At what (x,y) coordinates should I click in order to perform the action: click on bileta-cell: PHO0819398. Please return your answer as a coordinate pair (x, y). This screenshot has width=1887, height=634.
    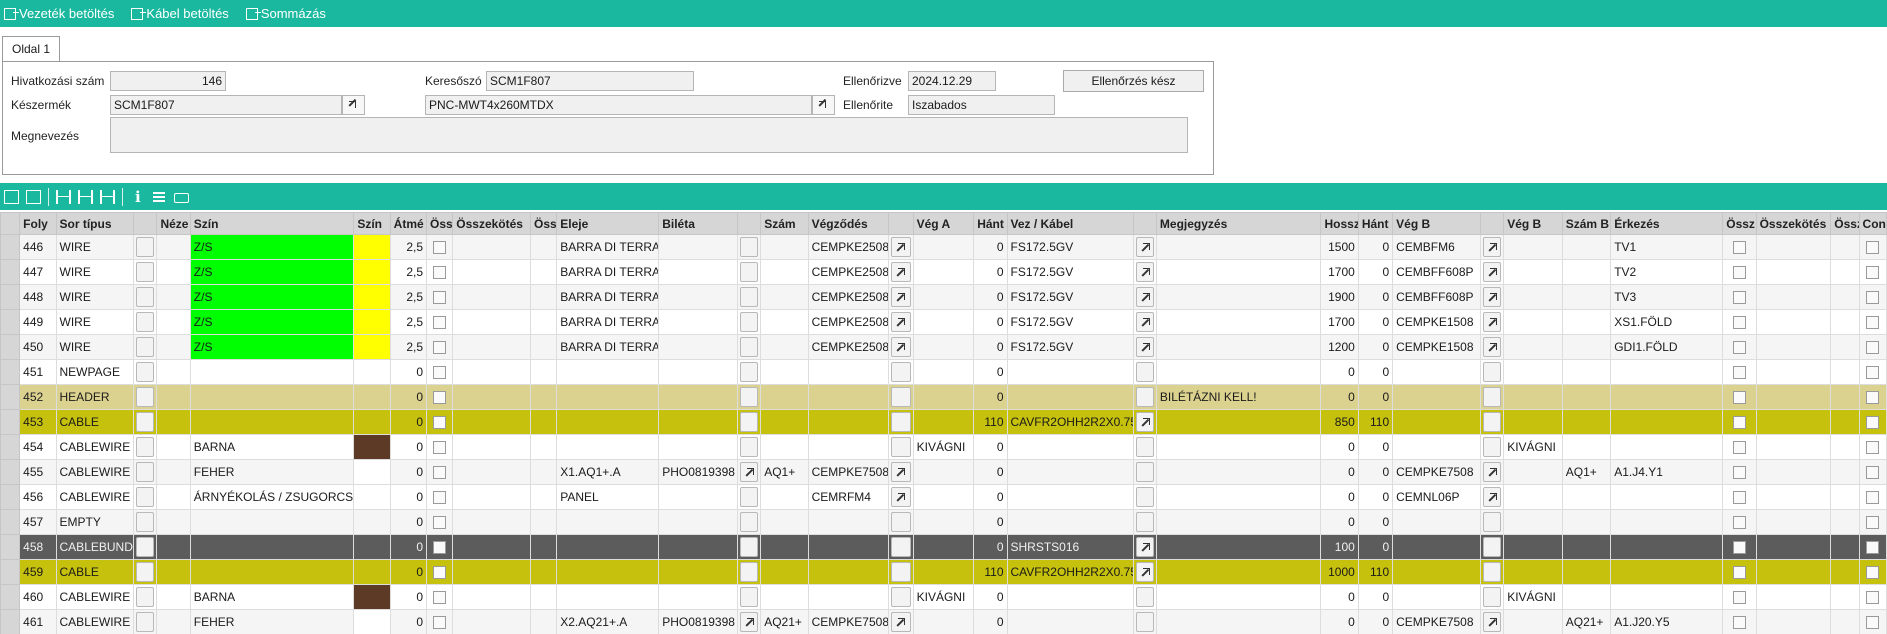
    Looking at the image, I should click on (698, 472).